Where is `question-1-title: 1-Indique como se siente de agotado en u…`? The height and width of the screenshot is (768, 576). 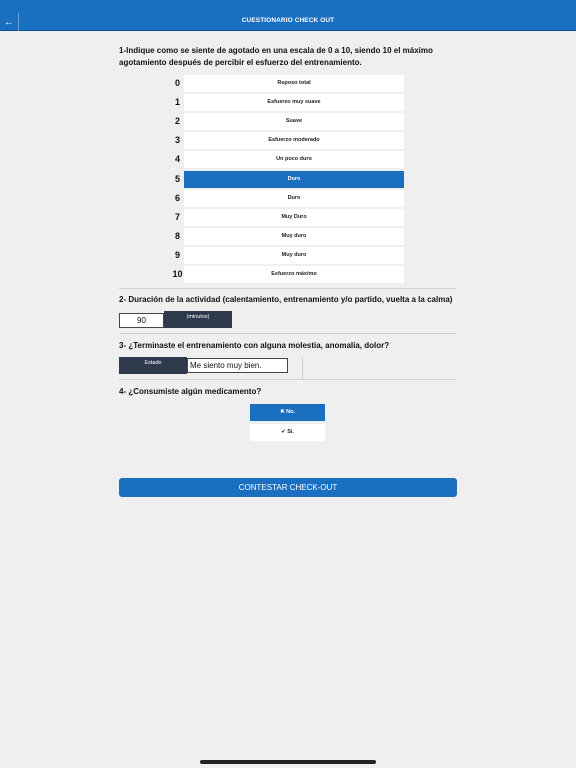
question-1-title: 1-Indique como se siente de agotado en u… is located at coordinates (276, 56).